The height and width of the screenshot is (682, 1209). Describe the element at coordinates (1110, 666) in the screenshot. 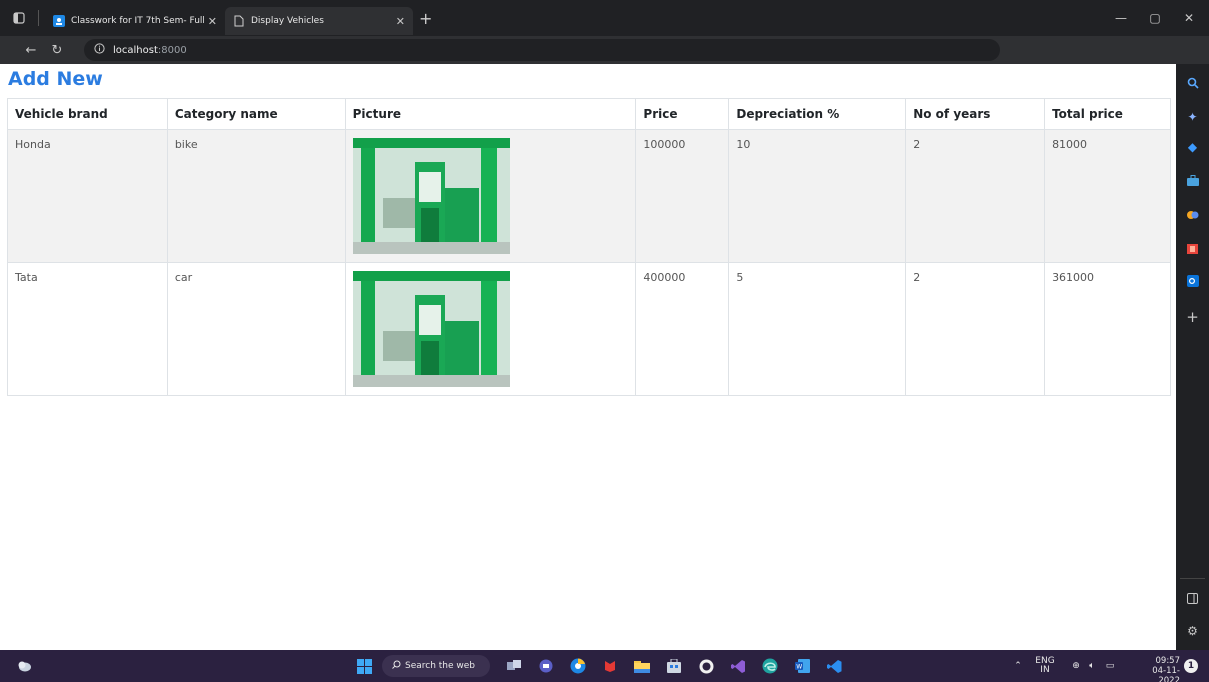

I see `battery-icon: ▭` at that location.